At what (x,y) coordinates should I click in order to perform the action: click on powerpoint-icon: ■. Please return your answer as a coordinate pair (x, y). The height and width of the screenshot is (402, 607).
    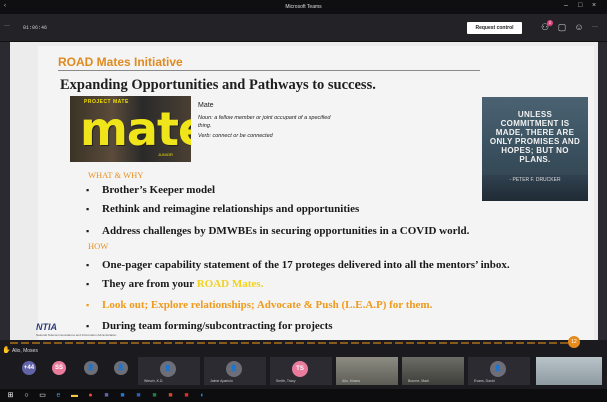
    Looking at the image, I should click on (170, 395).